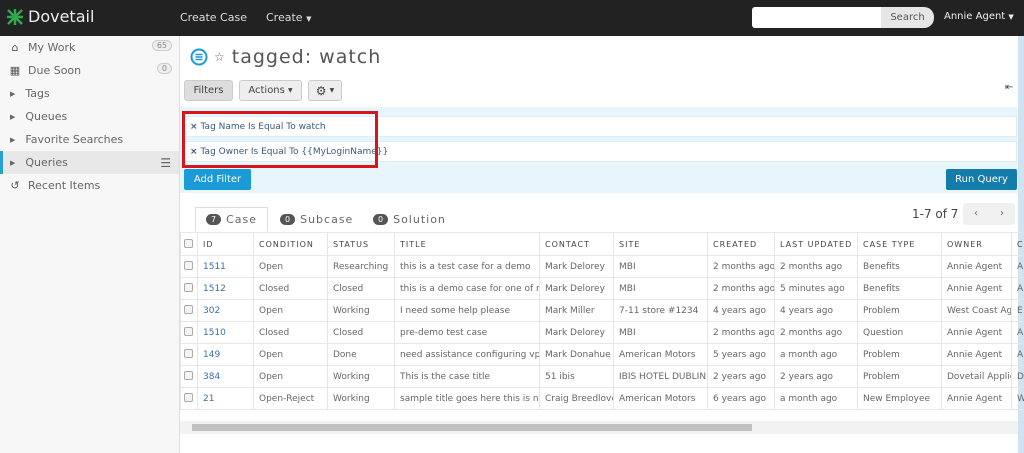 This screenshot has height=453, width=1024. I want to click on tab-case: 7 Case, so click(232, 219).